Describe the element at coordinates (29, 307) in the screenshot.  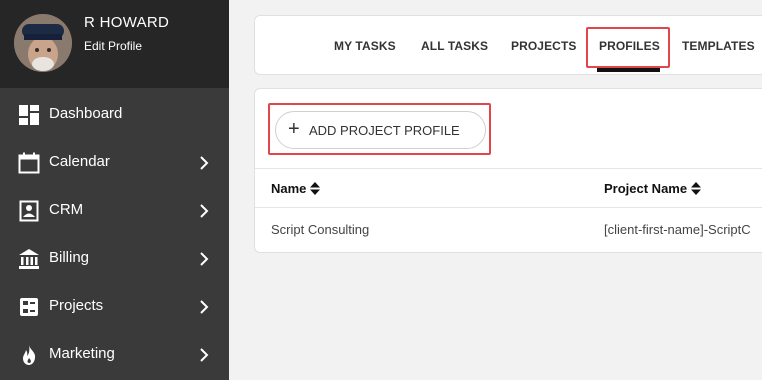
I see `projects-icon` at that location.